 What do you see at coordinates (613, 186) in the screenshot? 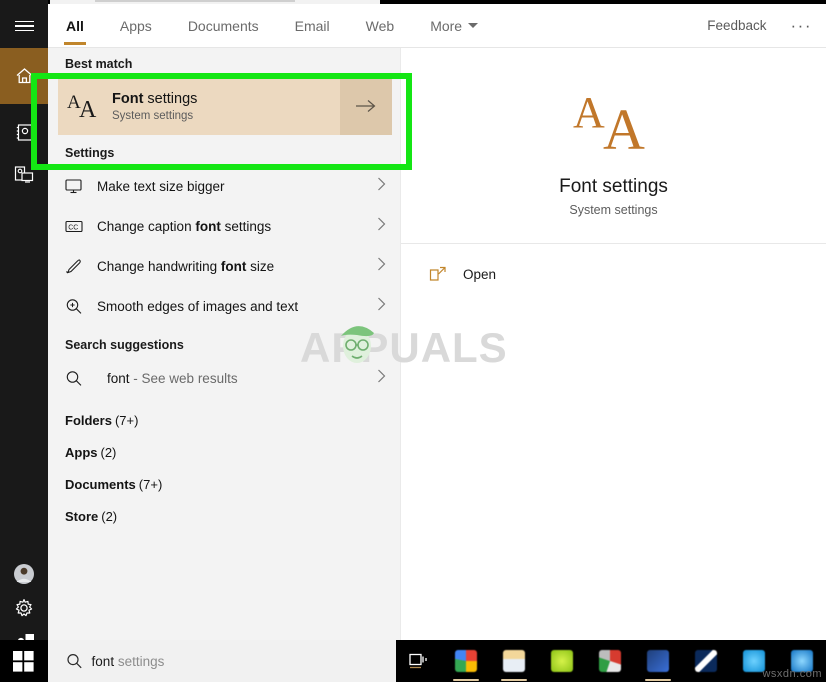
I see `preview-title: Font settings` at bounding box center [613, 186].